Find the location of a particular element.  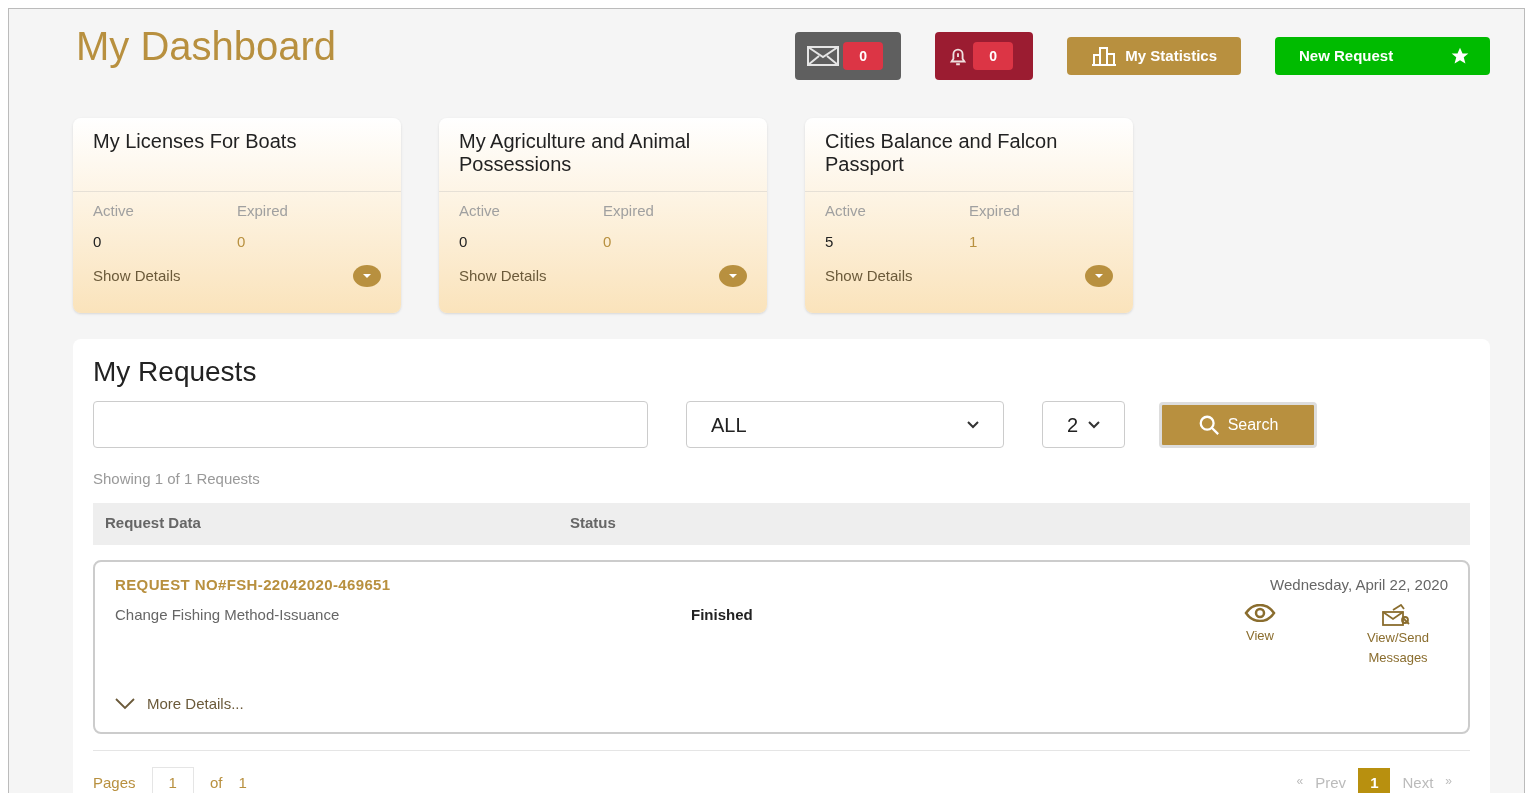

page-number-field: 1 is located at coordinates (172, 779).